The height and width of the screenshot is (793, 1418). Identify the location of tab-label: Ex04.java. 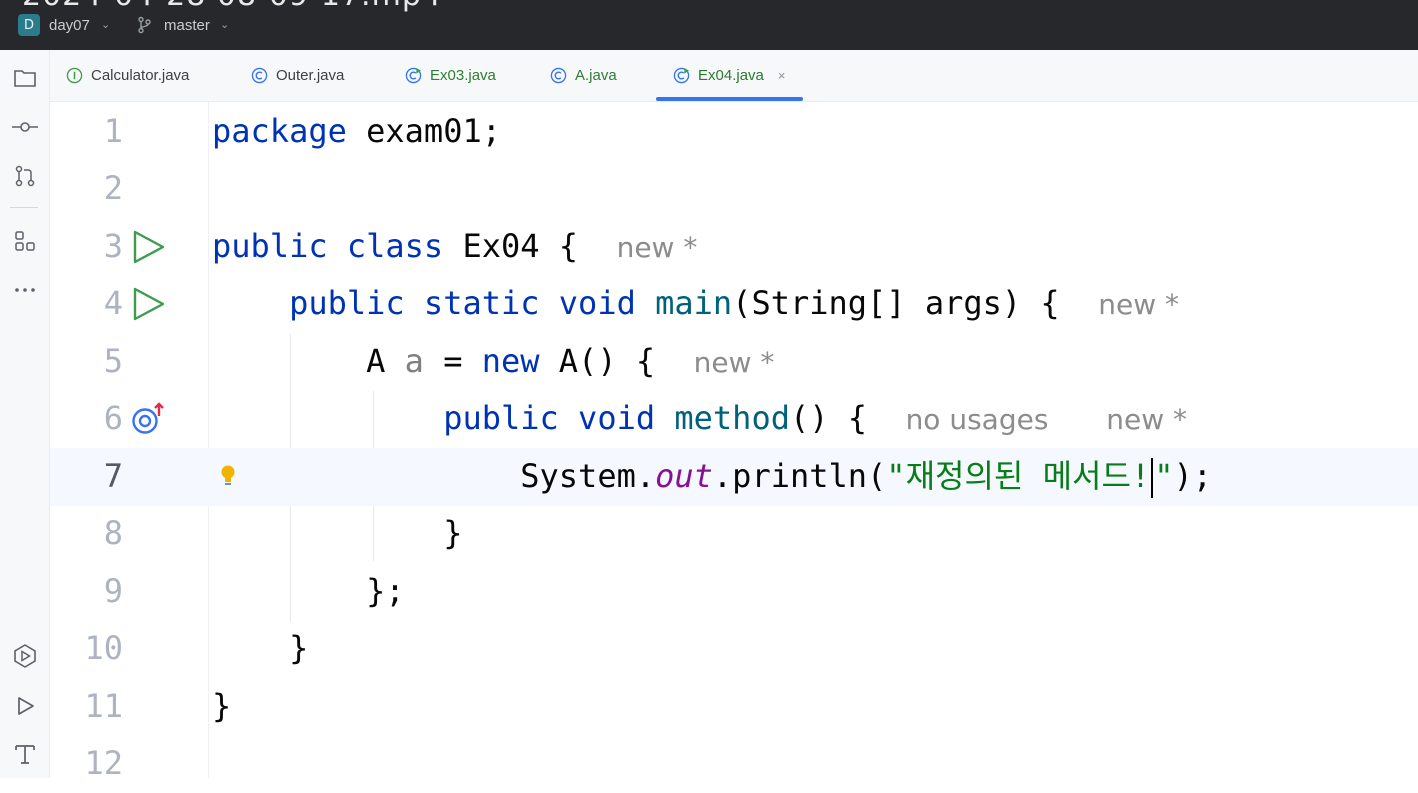
(731, 75).